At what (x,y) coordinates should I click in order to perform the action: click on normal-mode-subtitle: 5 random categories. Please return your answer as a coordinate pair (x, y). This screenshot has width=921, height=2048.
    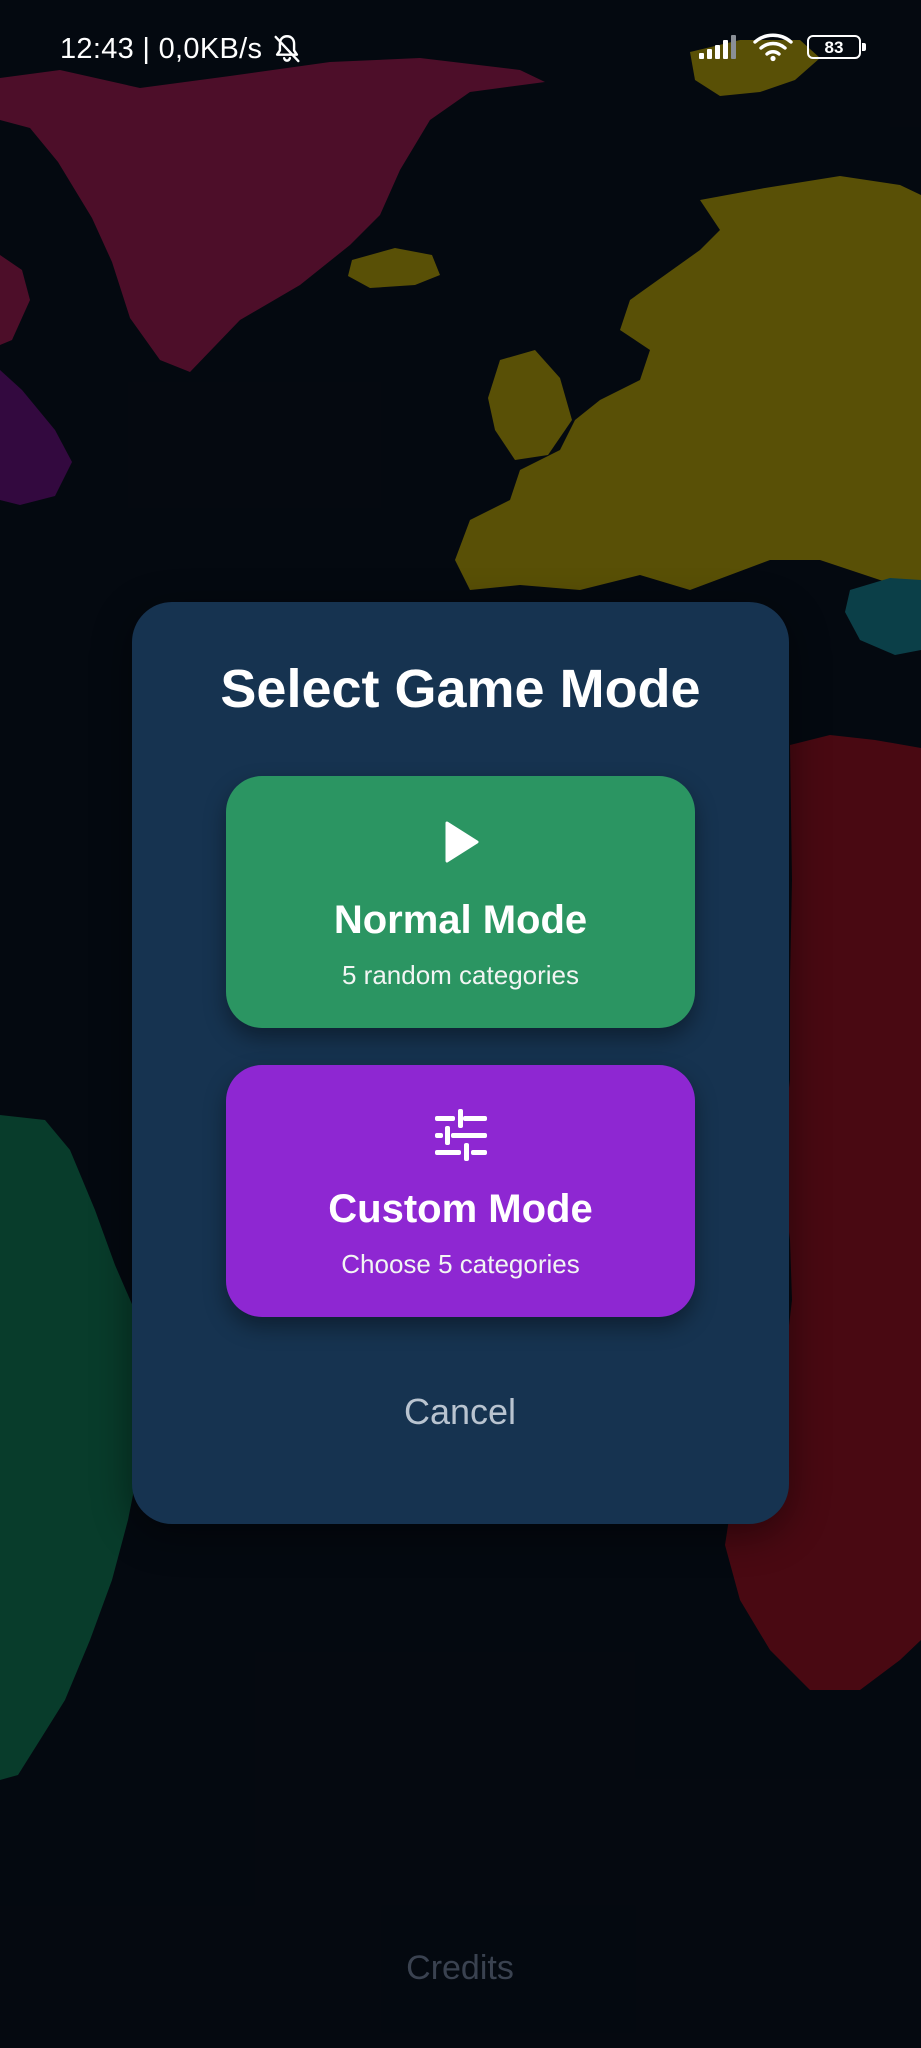
    Looking at the image, I should click on (460, 975).